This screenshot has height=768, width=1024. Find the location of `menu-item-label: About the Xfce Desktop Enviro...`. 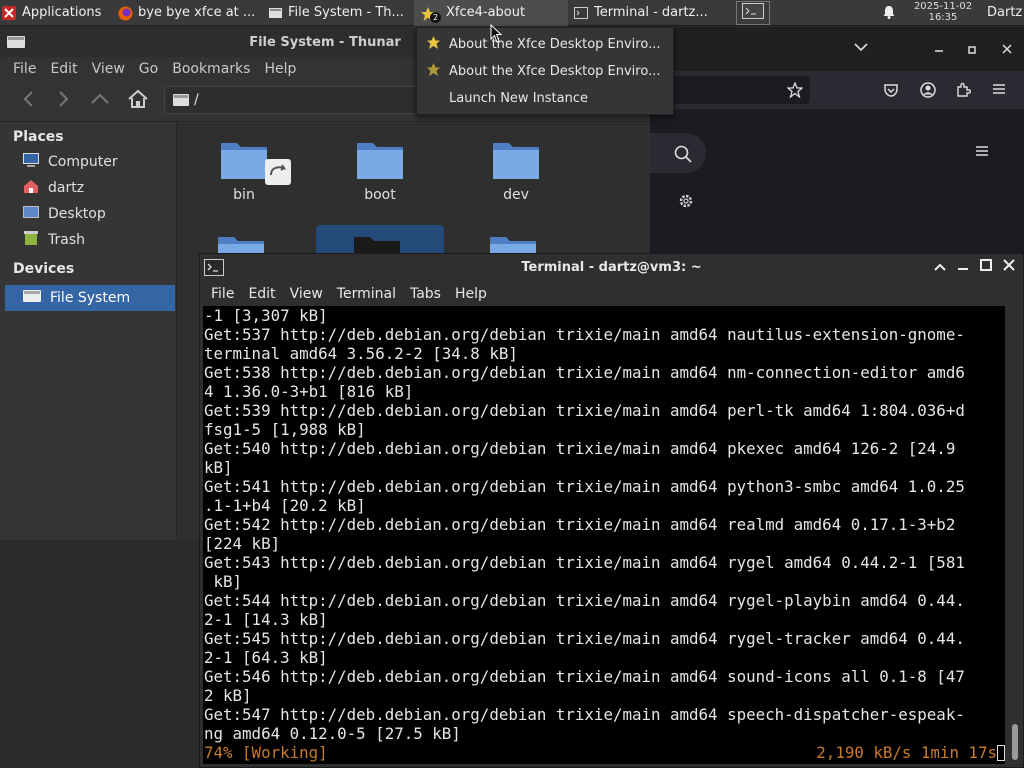

menu-item-label: About the Xfce Desktop Enviro... is located at coordinates (555, 44).